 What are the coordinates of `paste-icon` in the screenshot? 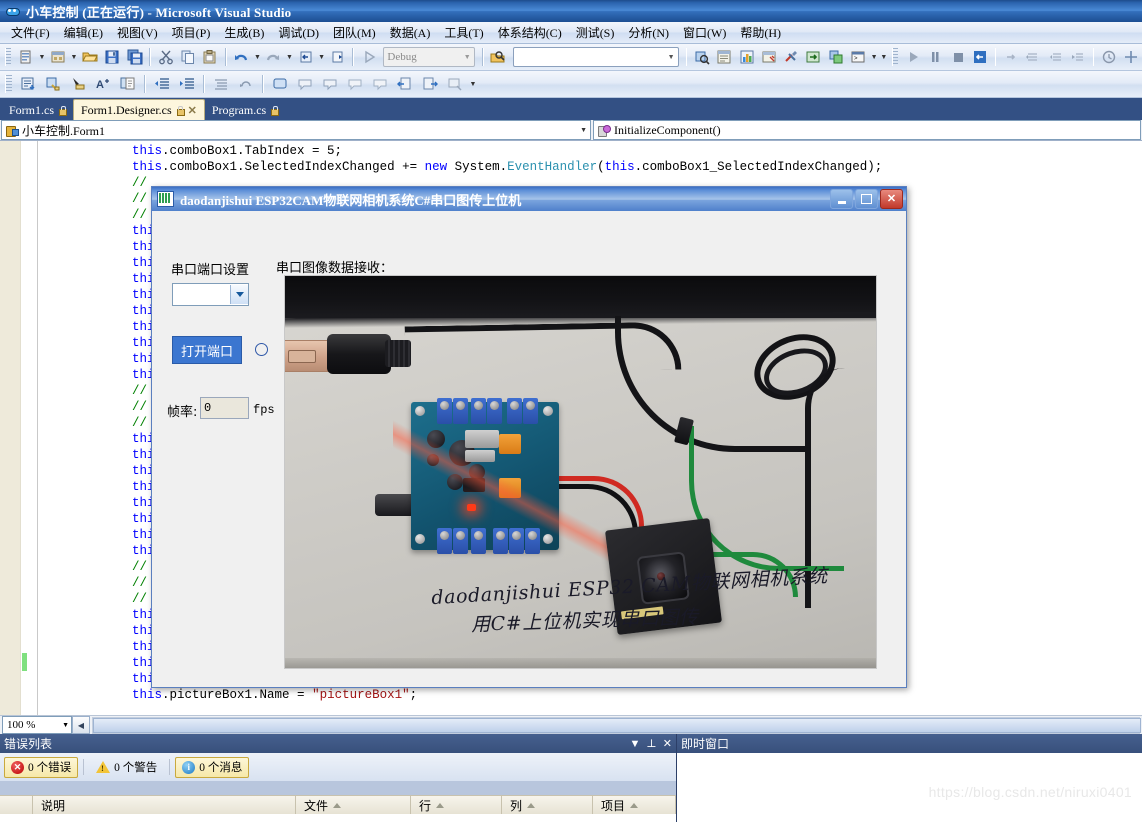 It's located at (210, 57).